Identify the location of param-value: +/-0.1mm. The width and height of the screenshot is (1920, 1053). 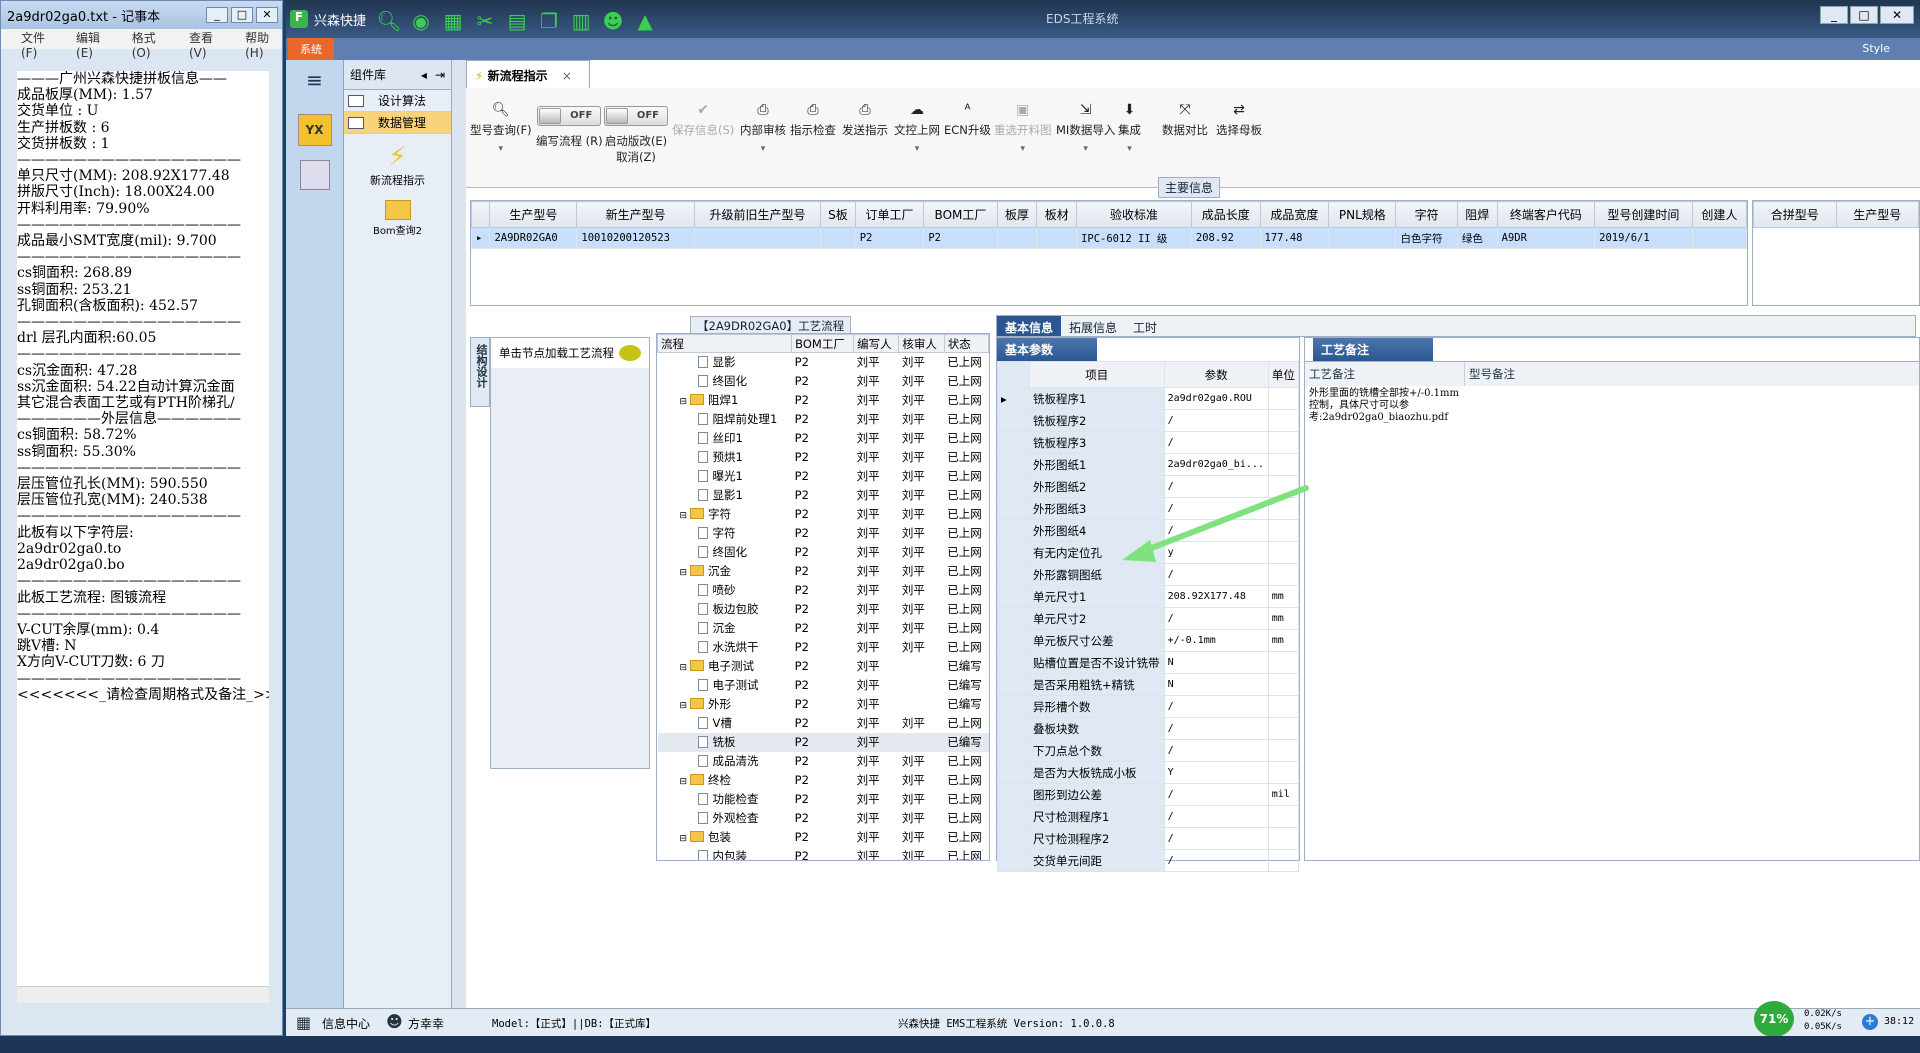
(1216, 640).